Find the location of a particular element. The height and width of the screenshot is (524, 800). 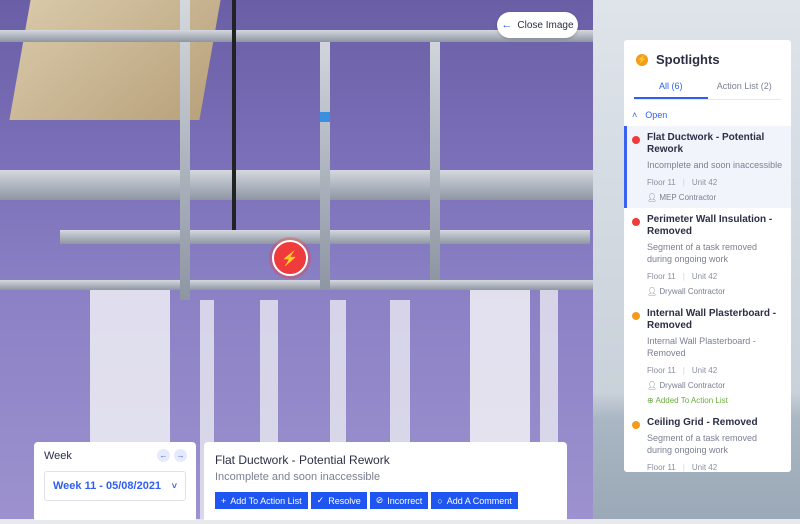

resolve-button: ✓ Resolve is located at coordinates (338, 500).